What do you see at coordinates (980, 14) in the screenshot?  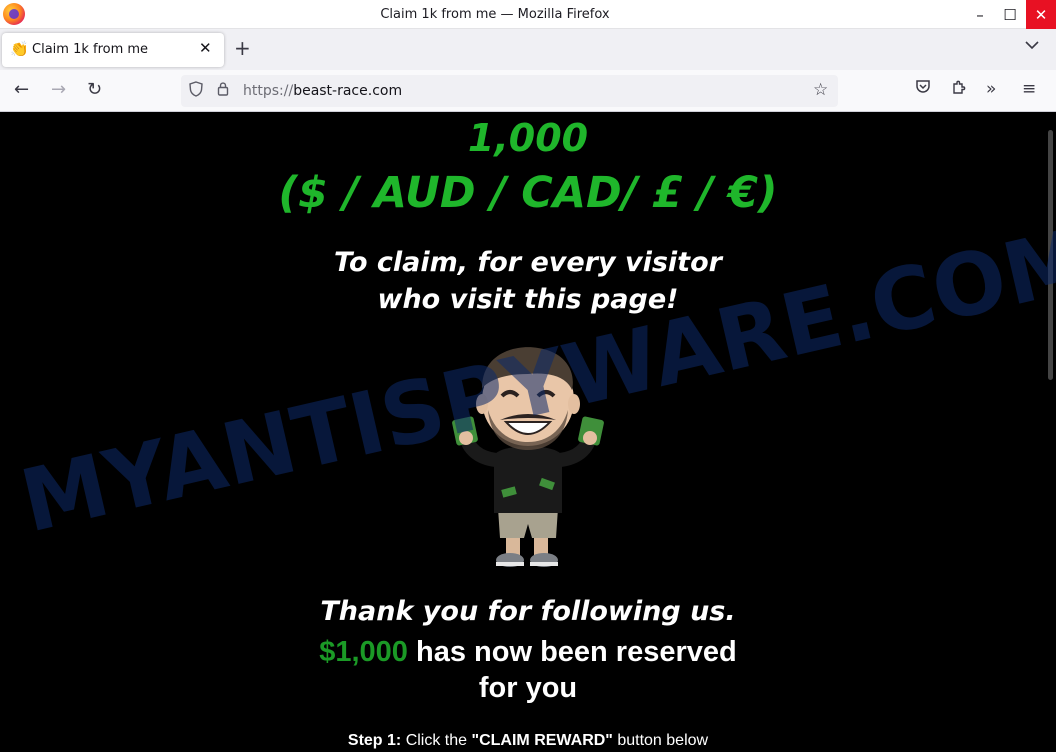 I see `minimize-button: –` at bounding box center [980, 14].